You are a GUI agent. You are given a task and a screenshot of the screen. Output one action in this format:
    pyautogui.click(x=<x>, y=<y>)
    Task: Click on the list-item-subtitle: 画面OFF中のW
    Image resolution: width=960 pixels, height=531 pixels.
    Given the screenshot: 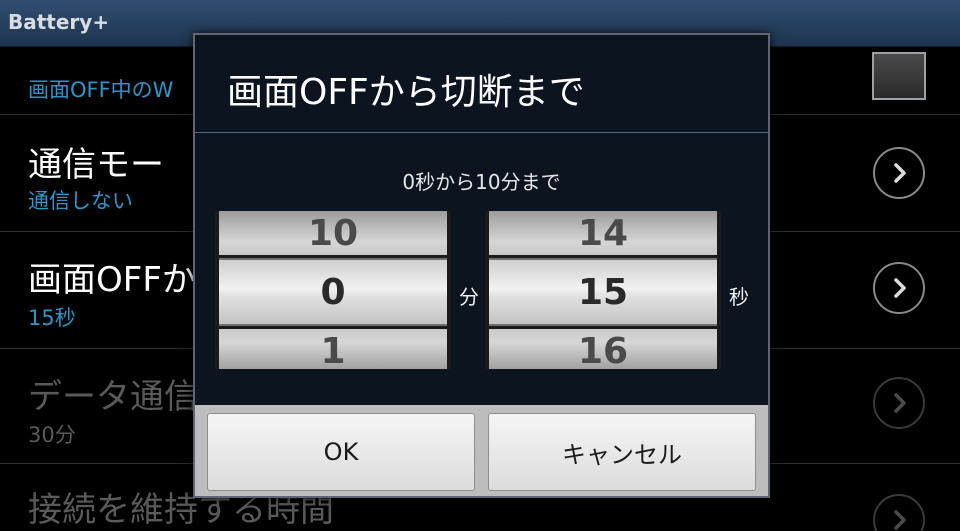 What is the action you would take?
    pyautogui.click(x=101, y=90)
    